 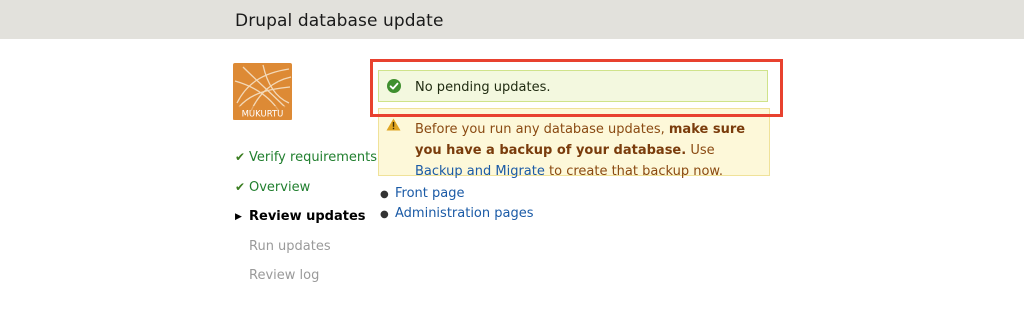 I want to click on page-header: Drupal database update, so click(x=512, y=19).